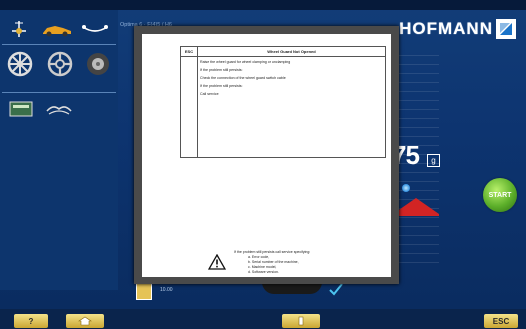 This screenshot has height=329, width=526. Describe the element at coordinates (95, 30) in the screenshot. I see `axle-icon` at that location.